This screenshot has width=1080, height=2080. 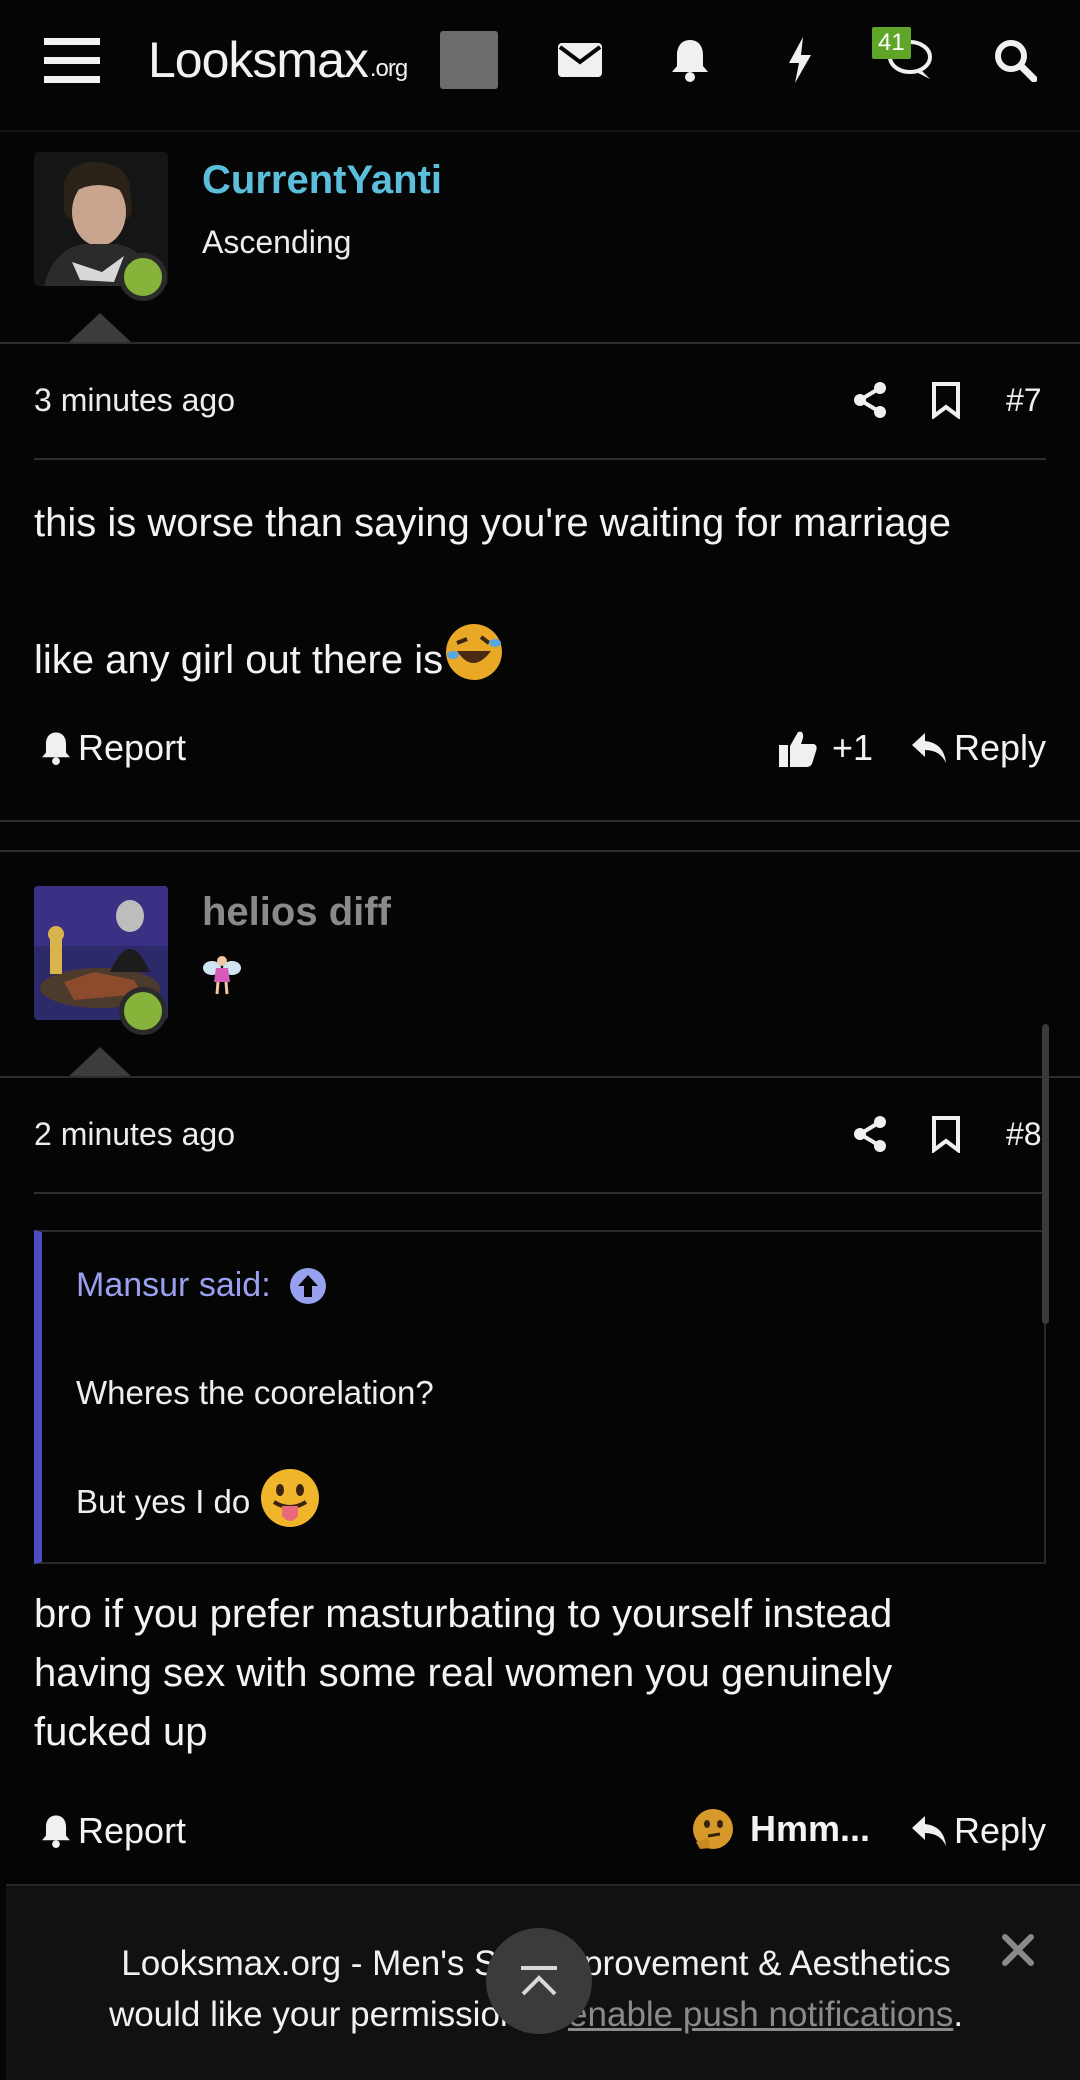 I want to click on tongue-emoji, so click(x=290, y=1502).